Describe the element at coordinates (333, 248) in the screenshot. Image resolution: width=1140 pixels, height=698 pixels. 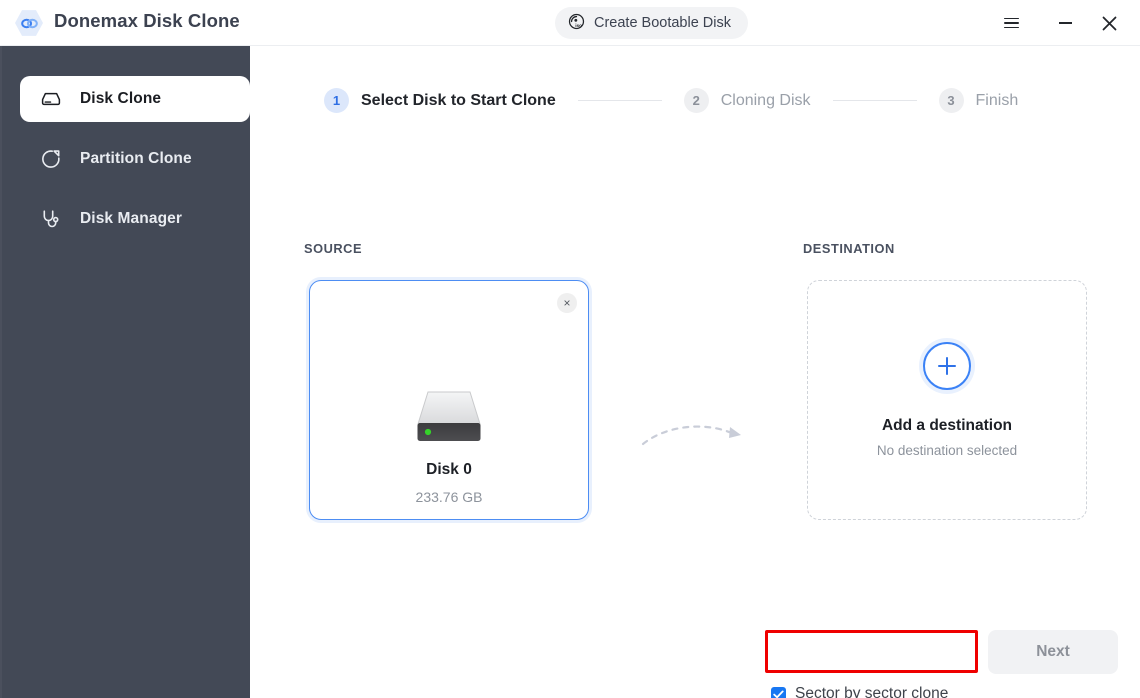
I see `source-heading: SOURCE` at that location.